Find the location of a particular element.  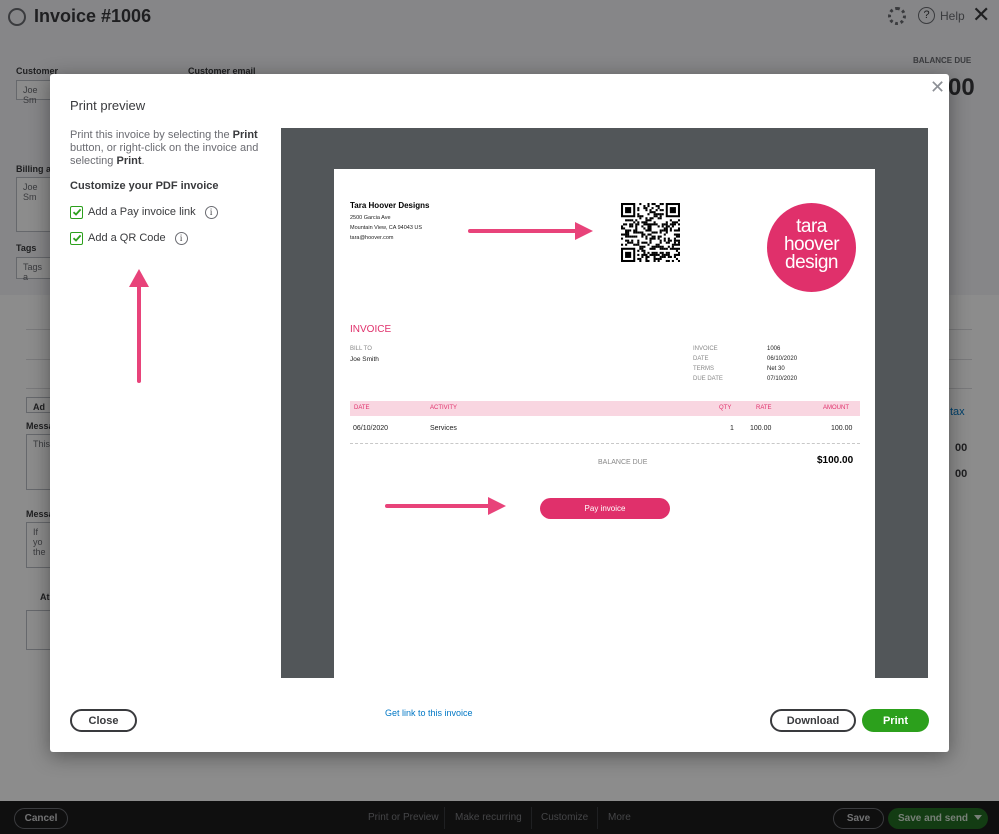

qr-code-option: Add a QR Code i is located at coordinates (129, 238).